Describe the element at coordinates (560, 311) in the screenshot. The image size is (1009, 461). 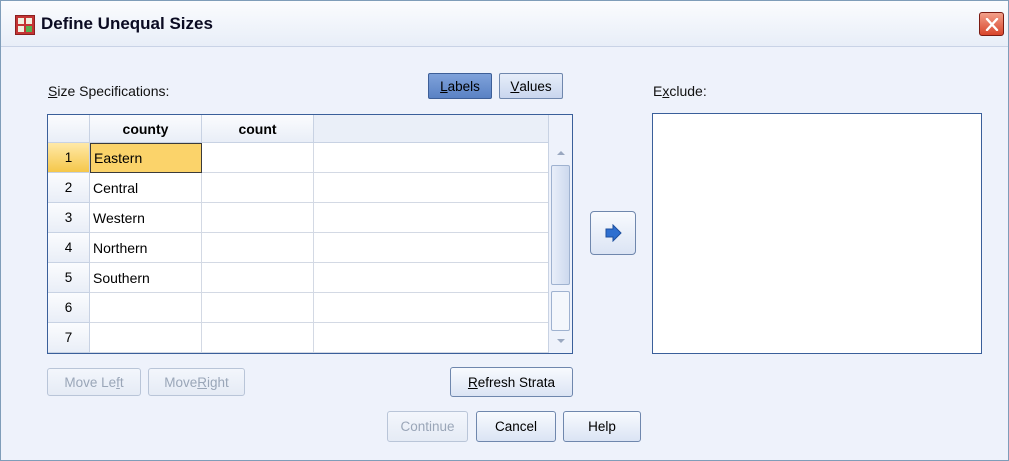
I see `scroll-track` at that location.